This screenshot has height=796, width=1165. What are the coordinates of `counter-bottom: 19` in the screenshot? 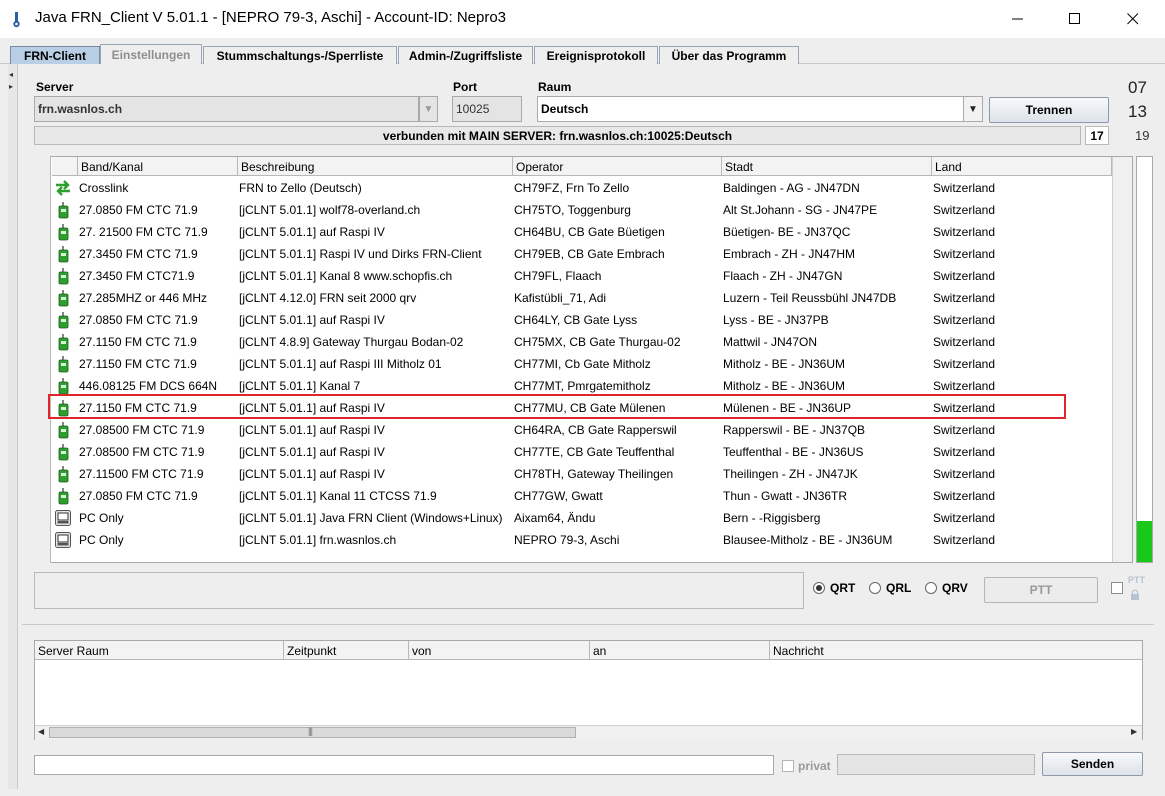 It's located at (1142, 135).